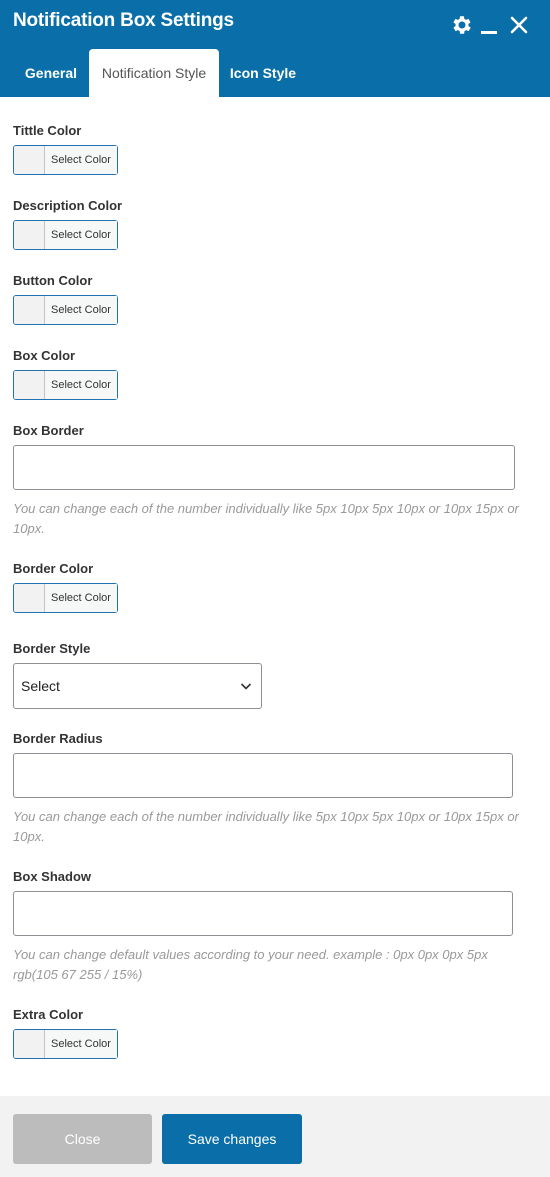 The image size is (550, 1177). I want to click on title-color-label: Tittle Color, so click(47, 130).